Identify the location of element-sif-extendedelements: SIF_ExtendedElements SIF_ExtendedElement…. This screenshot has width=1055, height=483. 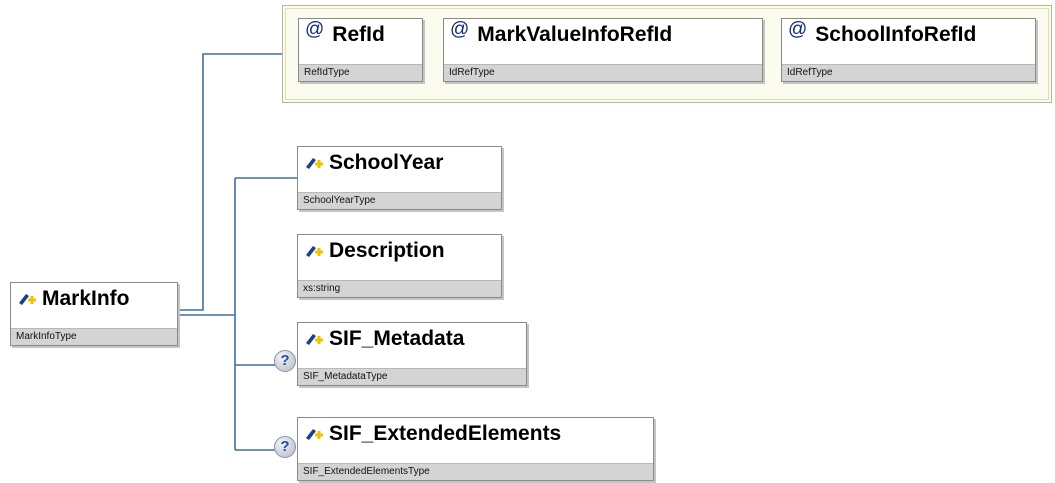
(475, 449).